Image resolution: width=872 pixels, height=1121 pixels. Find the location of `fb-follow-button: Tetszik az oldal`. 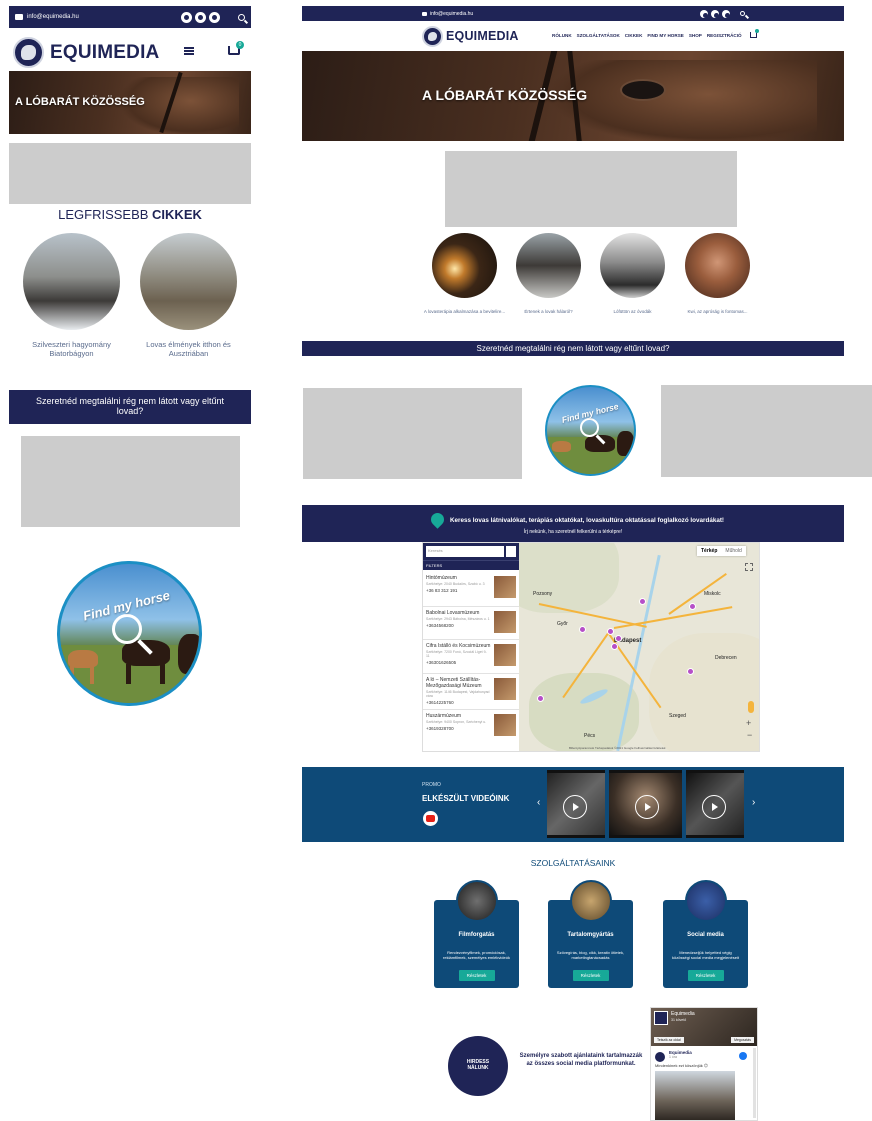

fb-follow-button: Tetszik az oldal is located at coordinates (669, 1040).